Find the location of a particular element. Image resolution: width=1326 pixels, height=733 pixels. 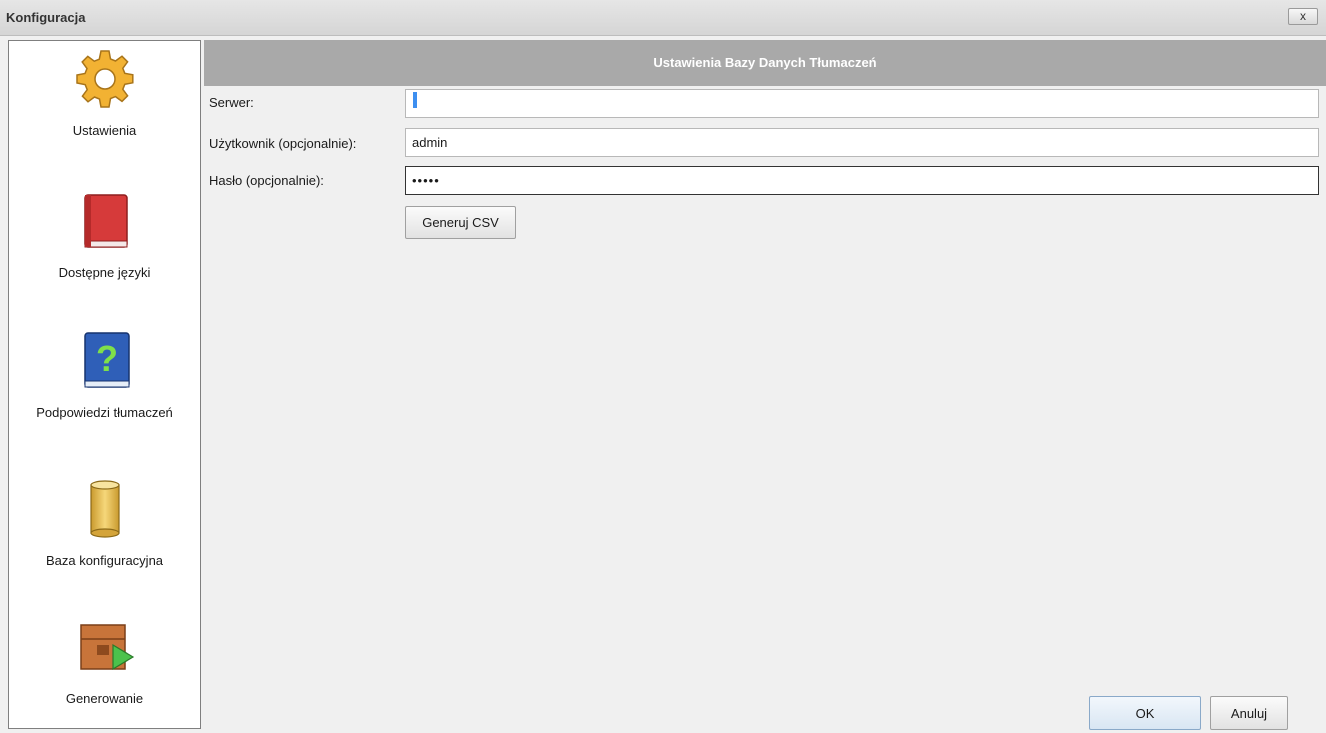

window-title: Konfiguracja is located at coordinates (46, 17).